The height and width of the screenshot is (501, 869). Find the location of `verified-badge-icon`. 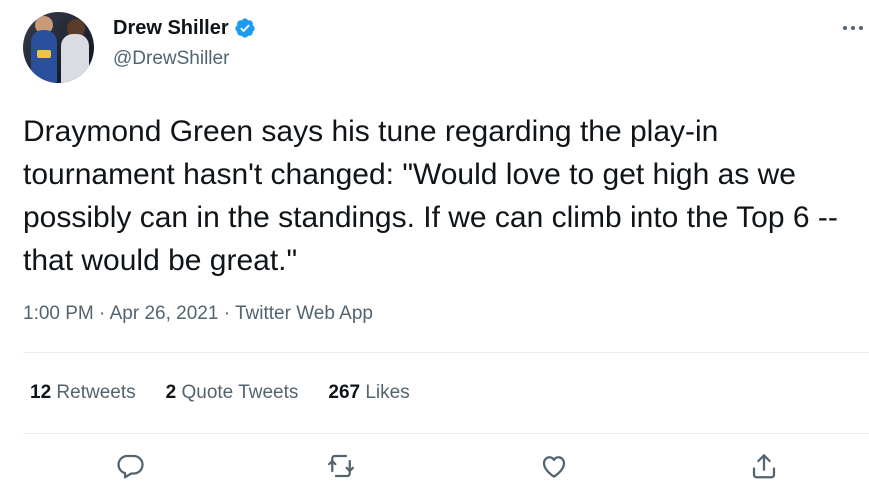

verified-badge-icon is located at coordinates (245, 28).